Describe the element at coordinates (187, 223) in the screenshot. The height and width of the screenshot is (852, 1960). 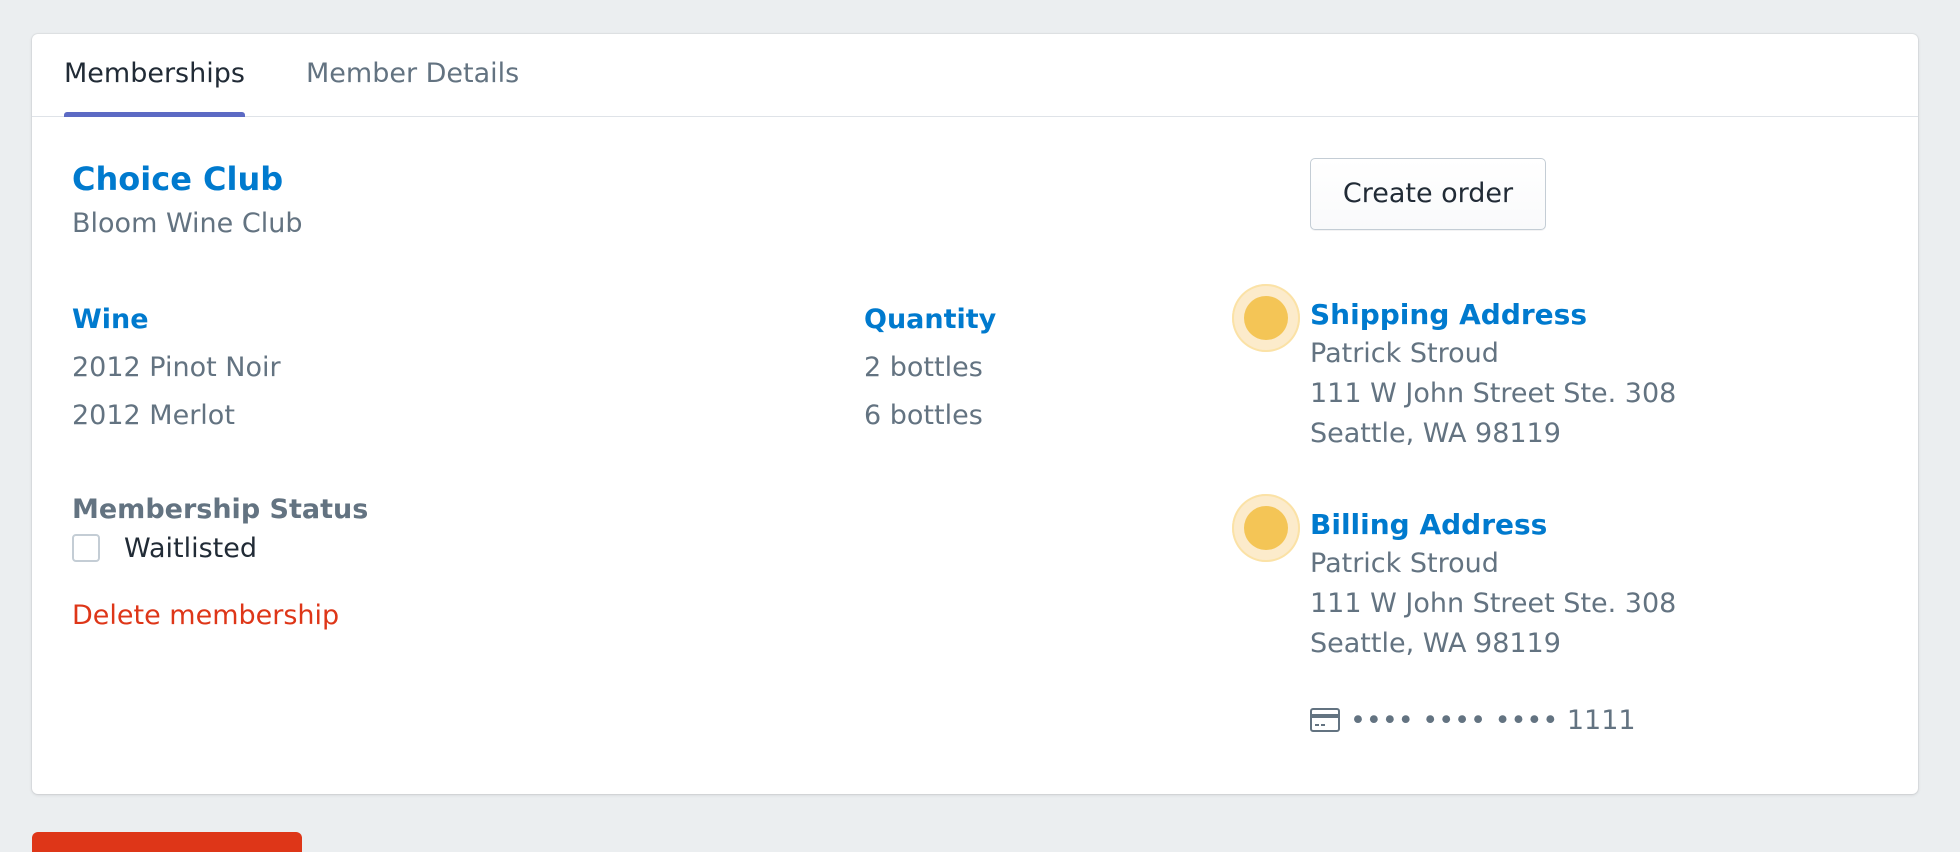
I see `club-subtitle: Bloom Wine Club` at that location.